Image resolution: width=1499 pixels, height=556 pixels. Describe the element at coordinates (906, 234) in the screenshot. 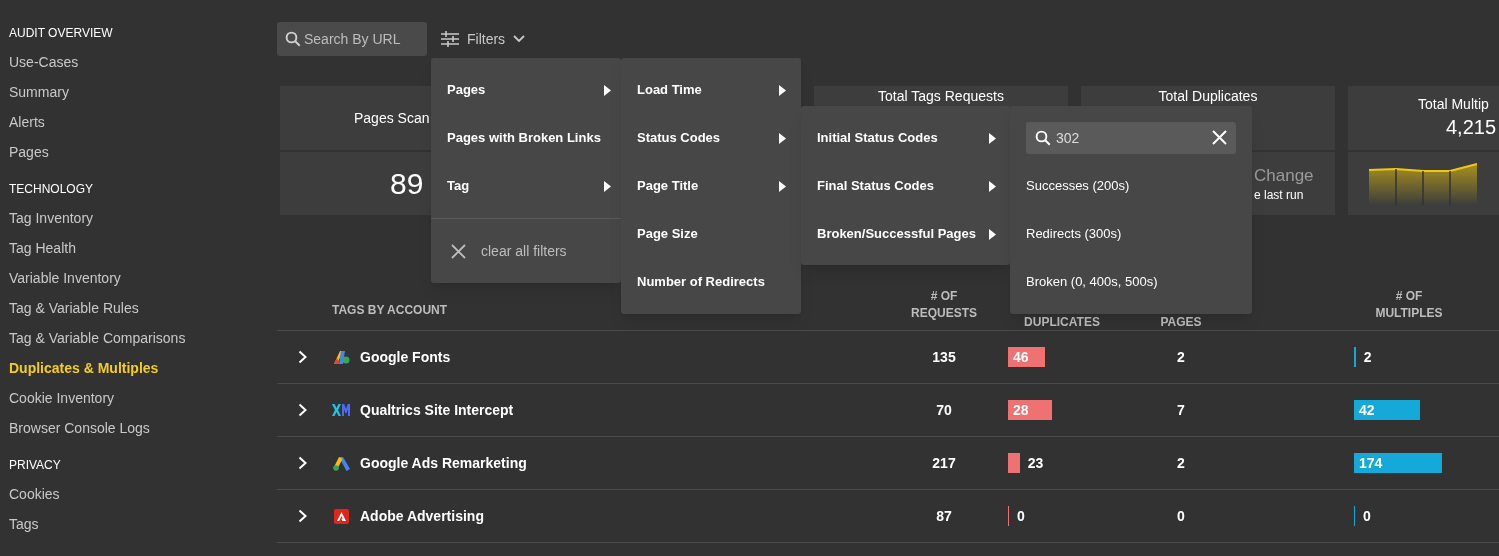

I see `menu-item: Broken/Successful Pages` at that location.